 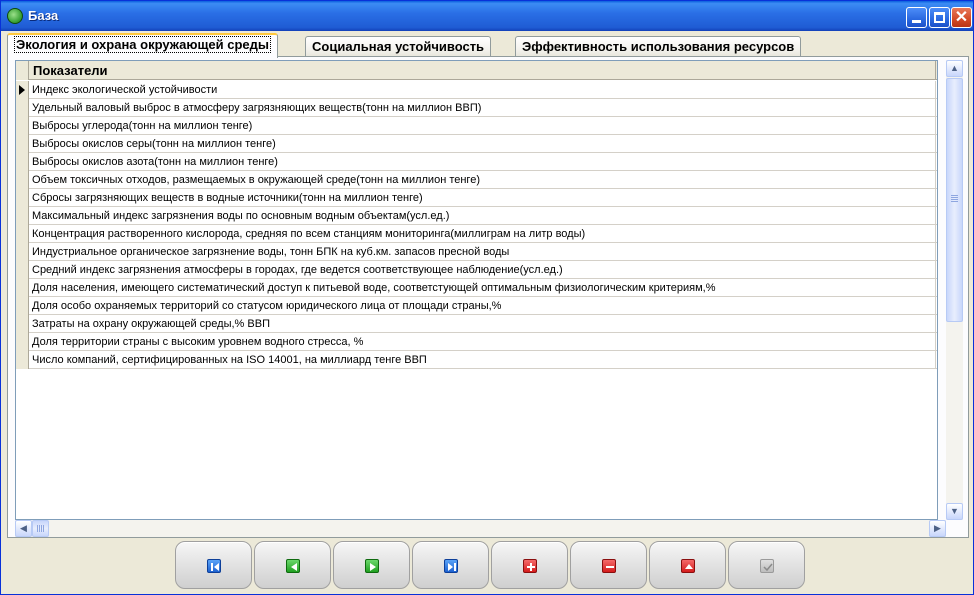 I want to click on table-cell: Затраты на охрану окружающей среды,% ВВП, so click(x=483, y=324).